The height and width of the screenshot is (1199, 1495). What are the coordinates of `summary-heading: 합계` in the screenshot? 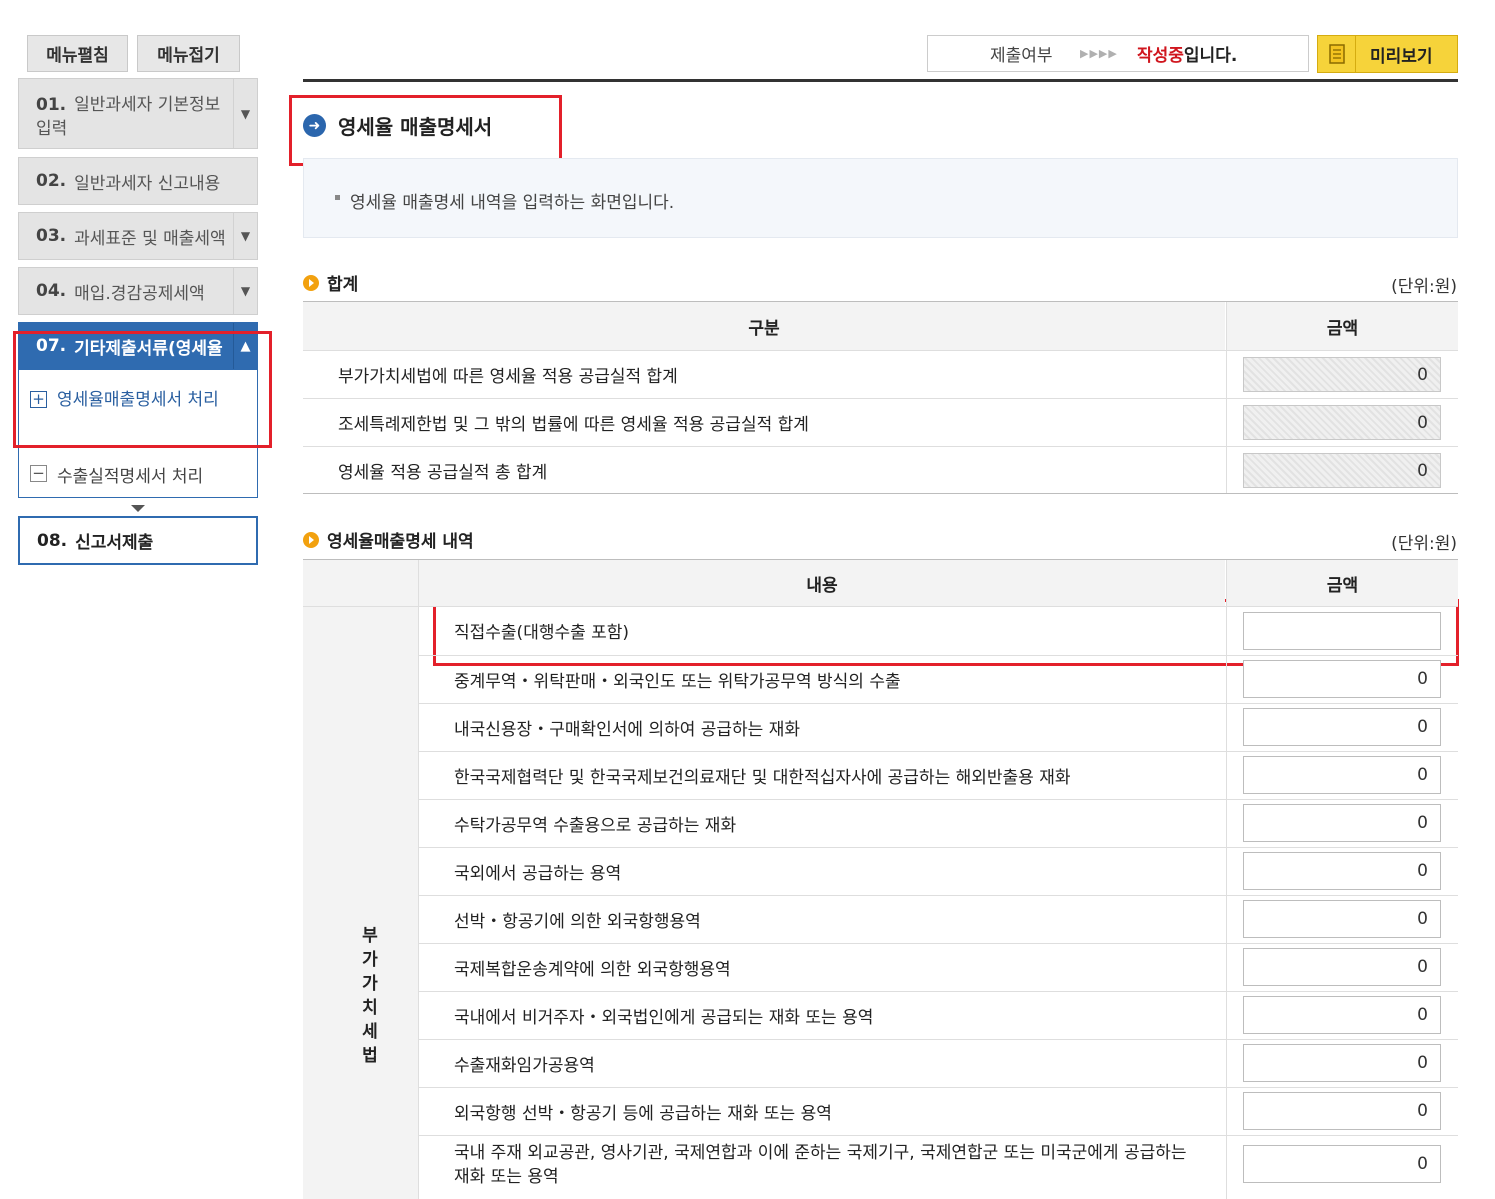 It's located at (330, 282).